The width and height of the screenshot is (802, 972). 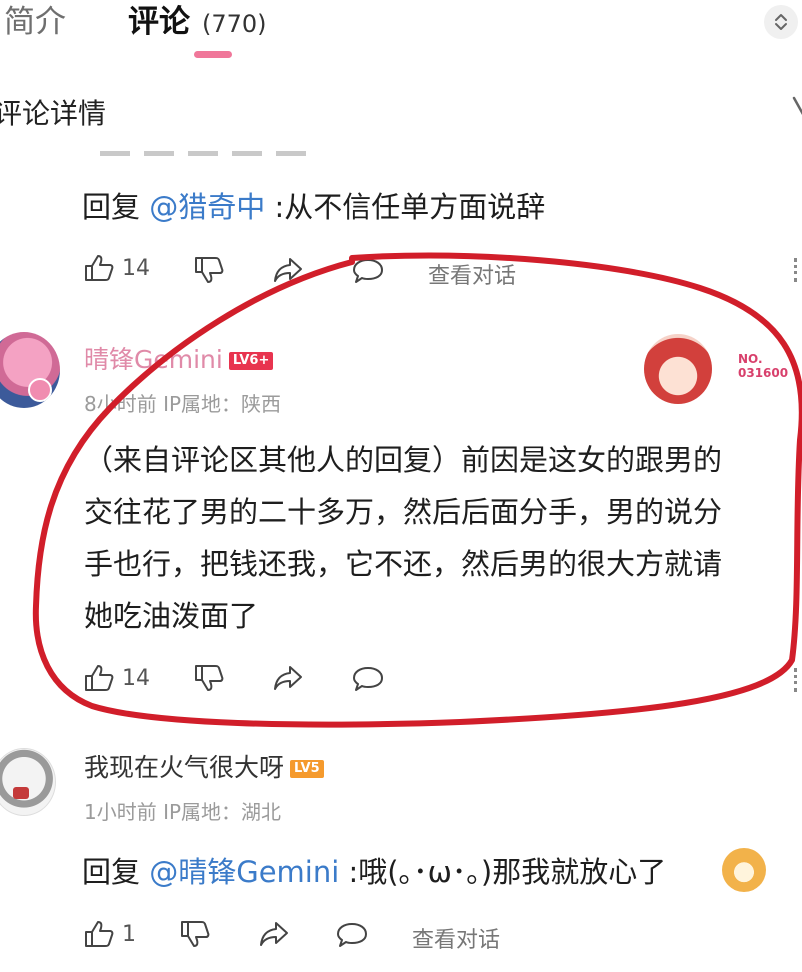 What do you see at coordinates (507, 872) in the screenshot?
I see `reply-content: :哦(｡･ω･｡)那我就放心了` at bounding box center [507, 872].